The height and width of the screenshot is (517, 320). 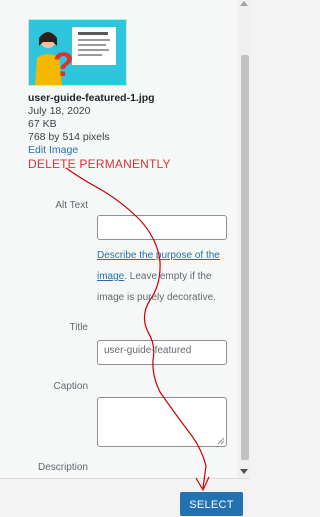 What do you see at coordinates (70, 386) in the screenshot?
I see `caption-label: Caption` at bounding box center [70, 386].